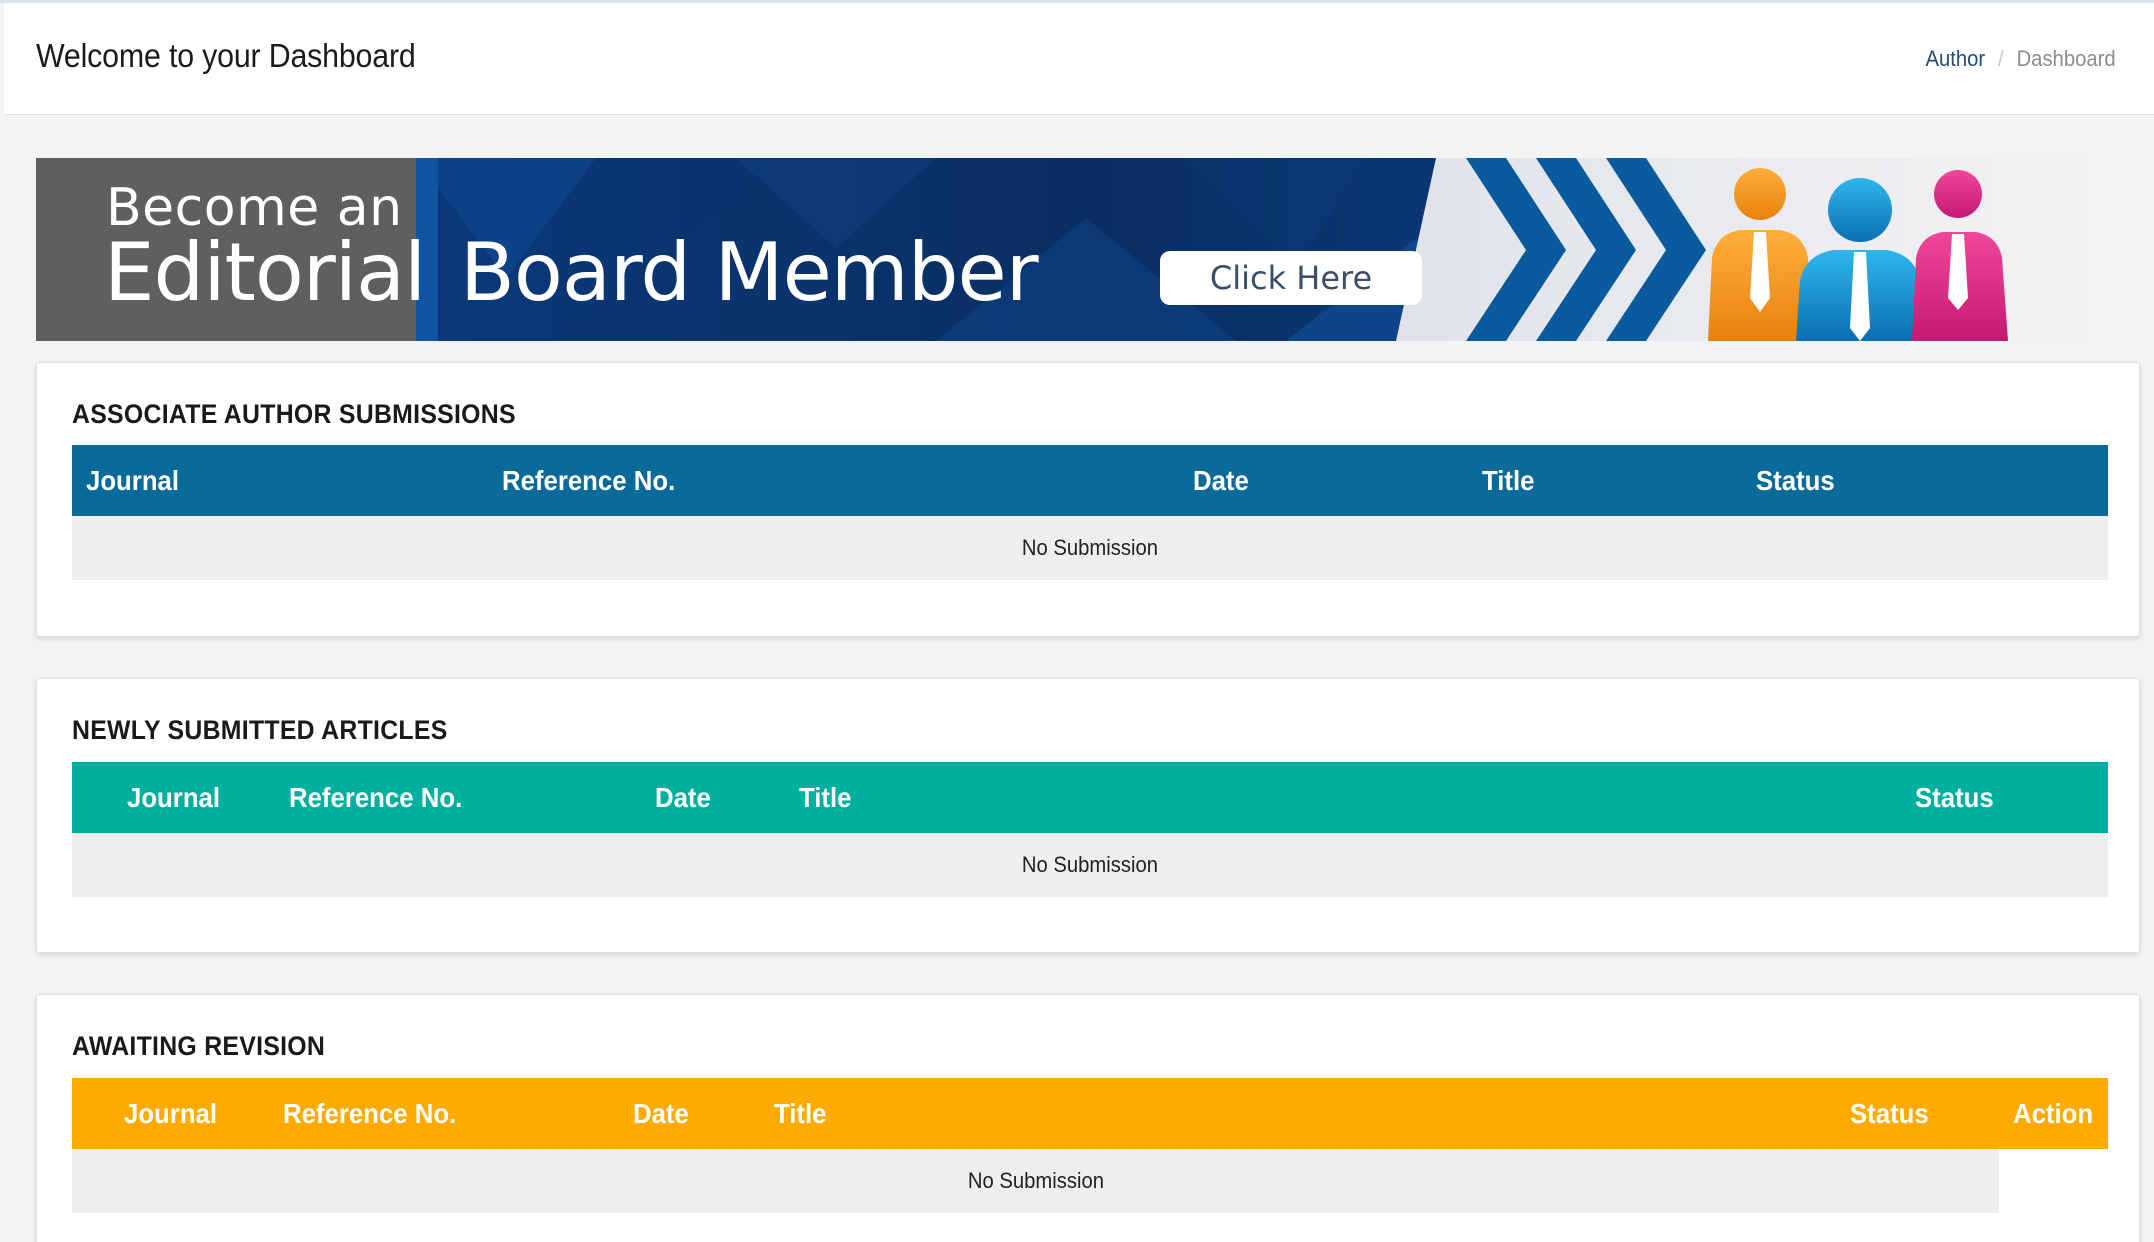 The height and width of the screenshot is (1242, 2154). I want to click on banner-line-editorial: Editorial, so click(265, 272).